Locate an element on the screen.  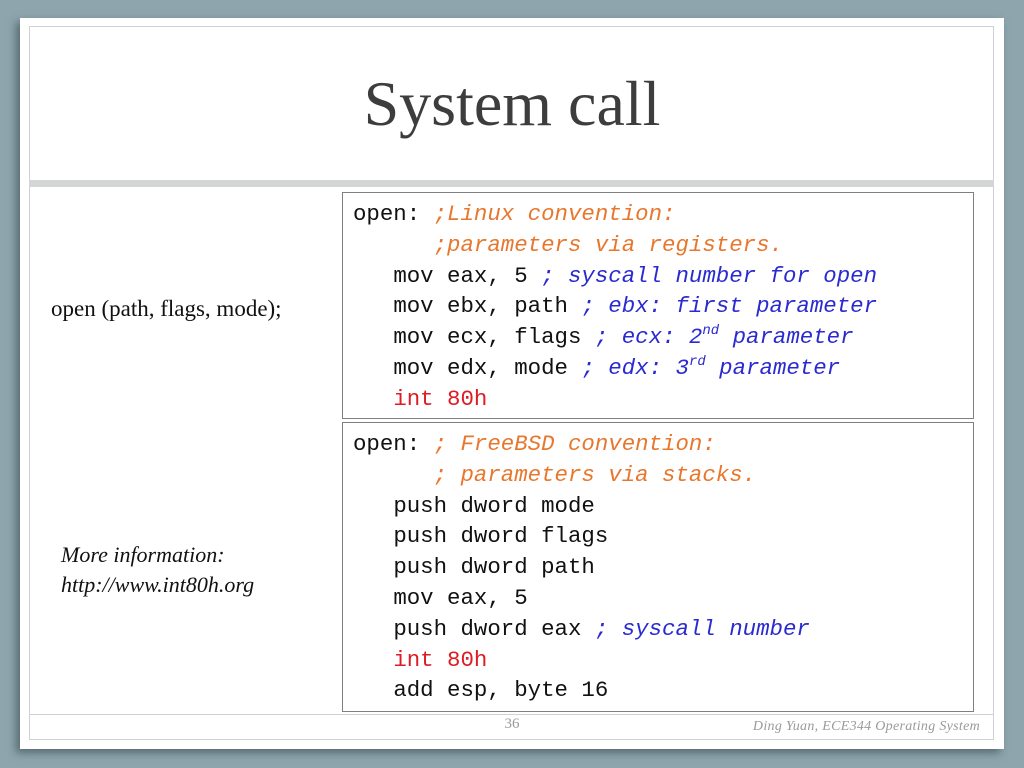
code-line: ; parameters via stacks. is located at coordinates (663, 475).